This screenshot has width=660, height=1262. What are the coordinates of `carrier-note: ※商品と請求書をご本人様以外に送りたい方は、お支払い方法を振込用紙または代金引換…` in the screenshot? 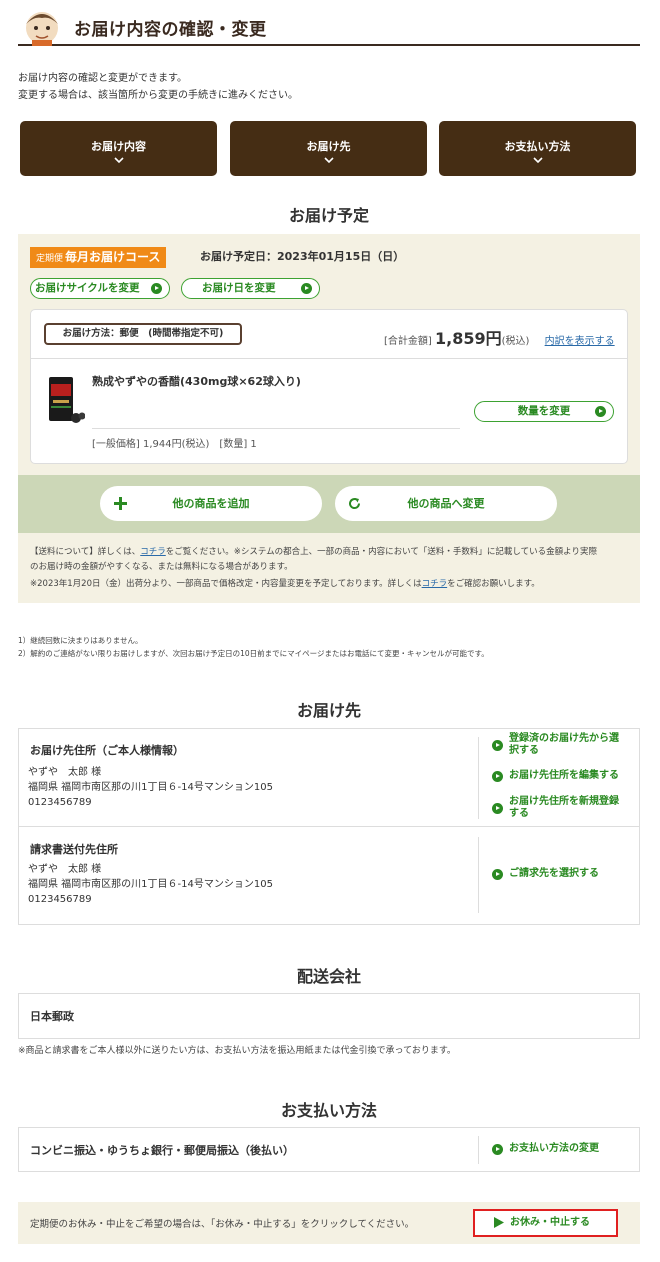 It's located at (237, 1051).